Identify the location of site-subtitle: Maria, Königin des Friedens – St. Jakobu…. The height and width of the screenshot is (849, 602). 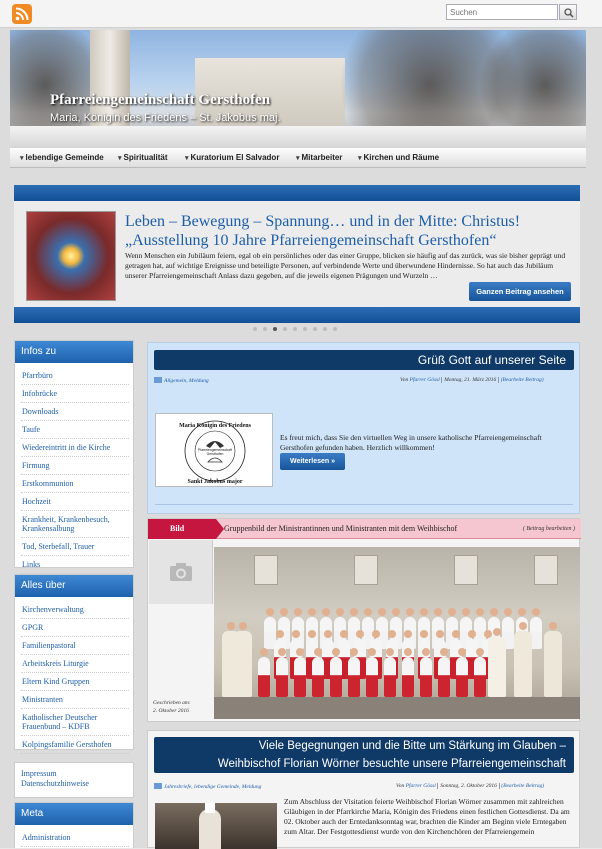
(165, 118).